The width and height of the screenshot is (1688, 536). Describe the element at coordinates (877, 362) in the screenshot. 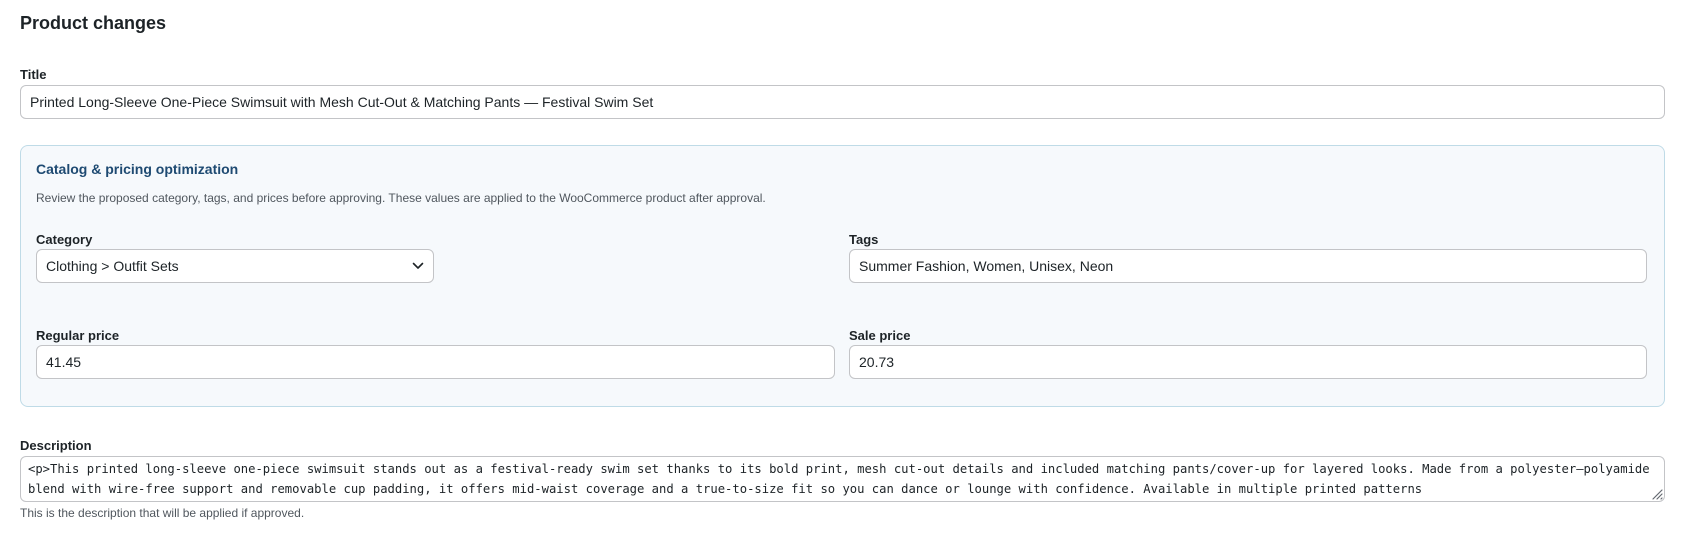

I see `sale-price-value: 20.73` at that location.